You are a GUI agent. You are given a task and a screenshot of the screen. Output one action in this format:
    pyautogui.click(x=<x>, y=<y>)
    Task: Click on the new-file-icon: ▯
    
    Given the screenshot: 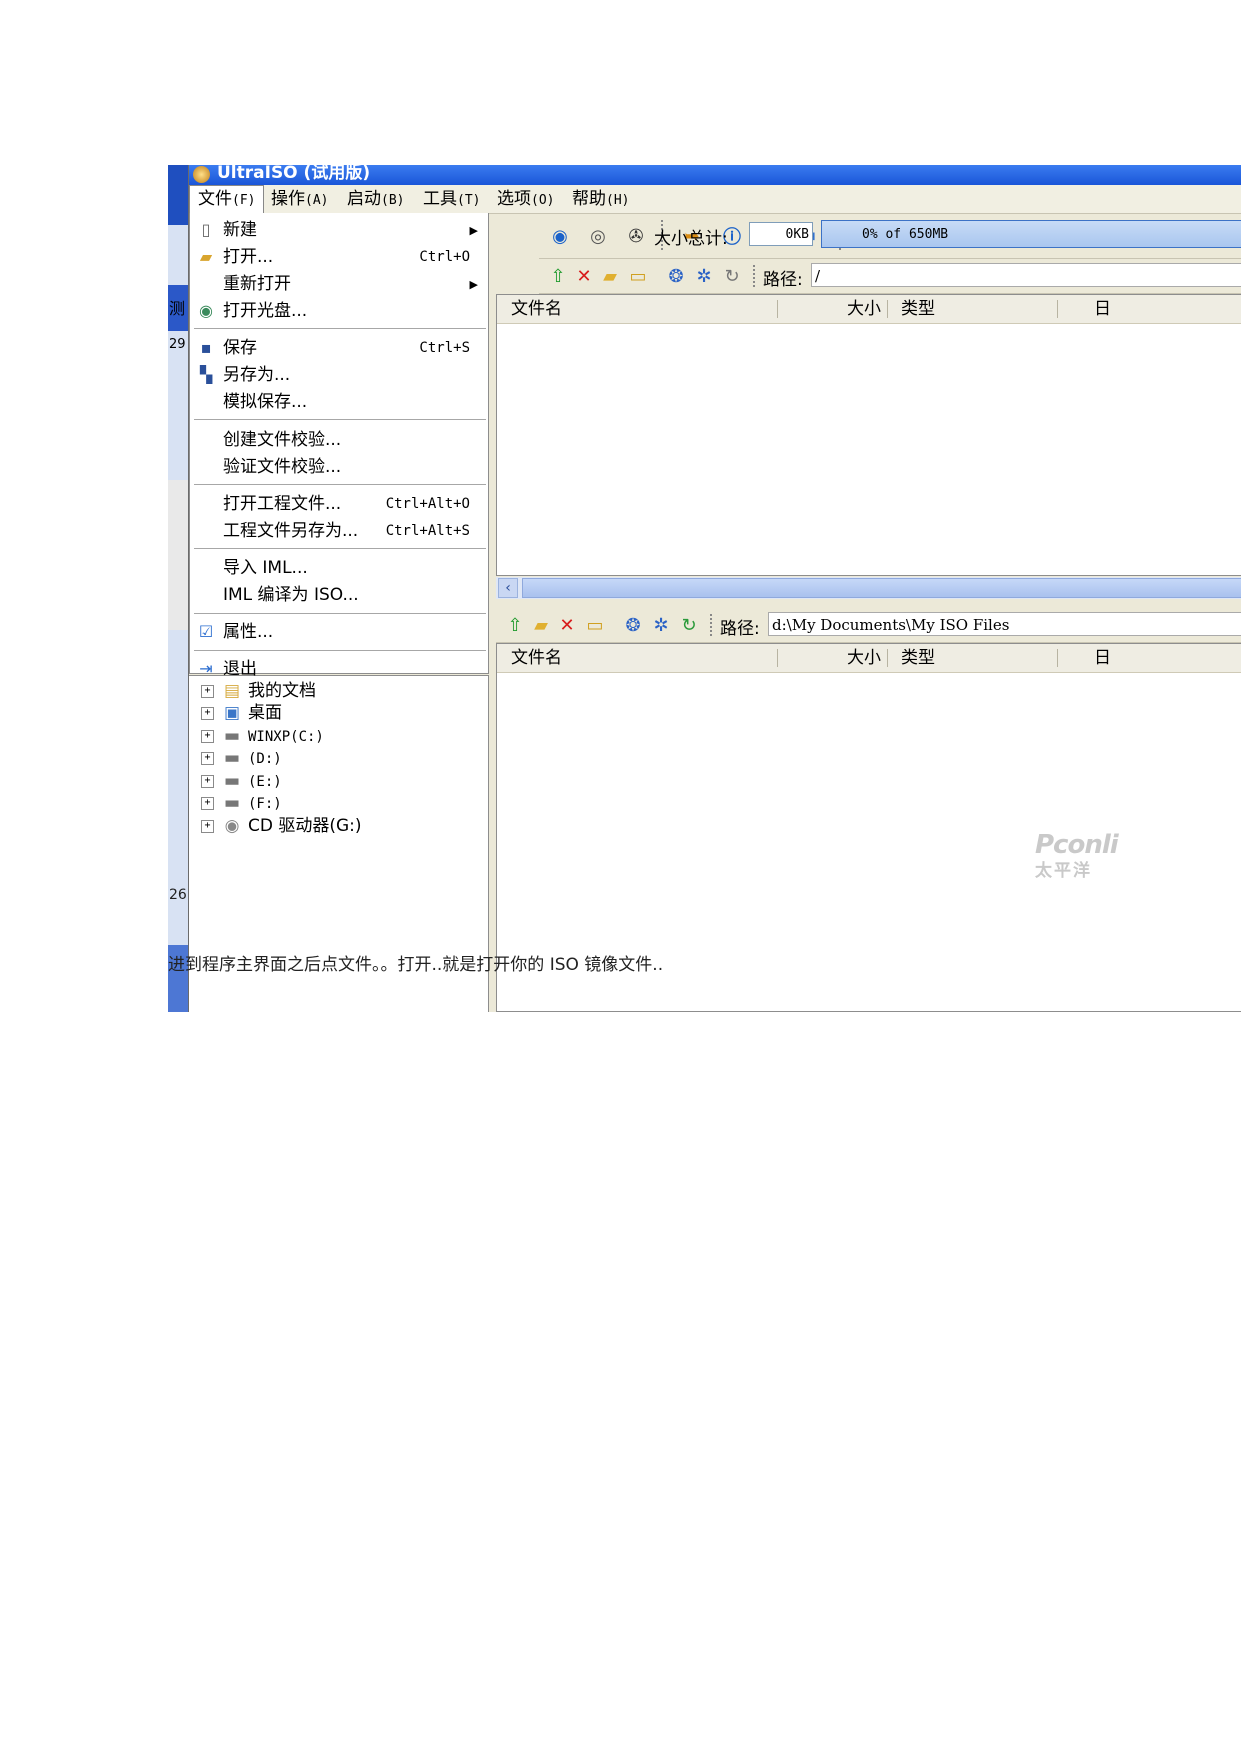 What is the action you would take?
    pyautogui.click(x=206, y=229)
    